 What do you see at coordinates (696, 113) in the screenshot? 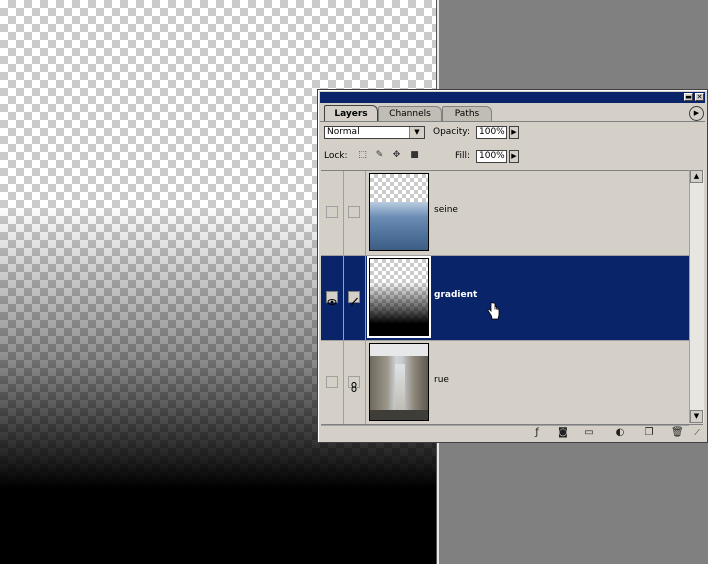
I see `palette-menu-icon: ▶` at bounding box center [696, 113].